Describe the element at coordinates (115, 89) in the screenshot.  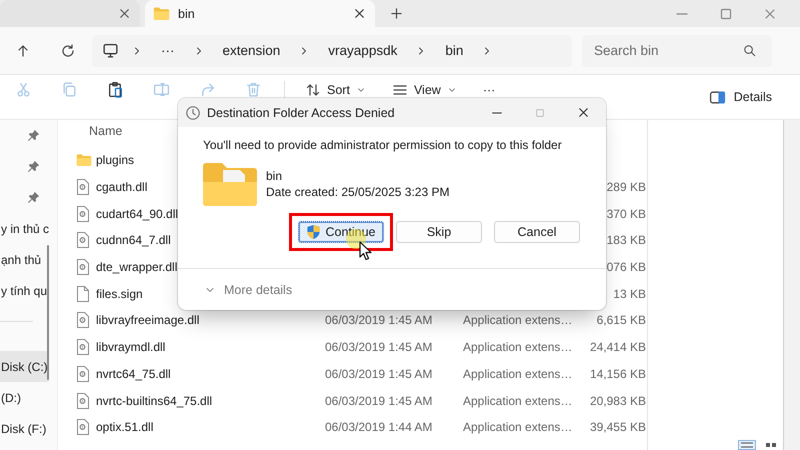
I see `paste-icon` at that location.